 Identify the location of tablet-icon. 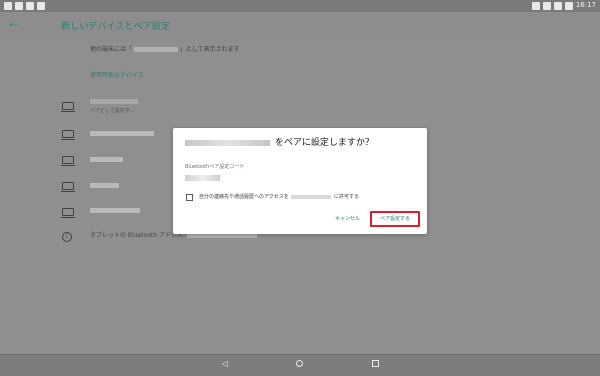
(8, 6).